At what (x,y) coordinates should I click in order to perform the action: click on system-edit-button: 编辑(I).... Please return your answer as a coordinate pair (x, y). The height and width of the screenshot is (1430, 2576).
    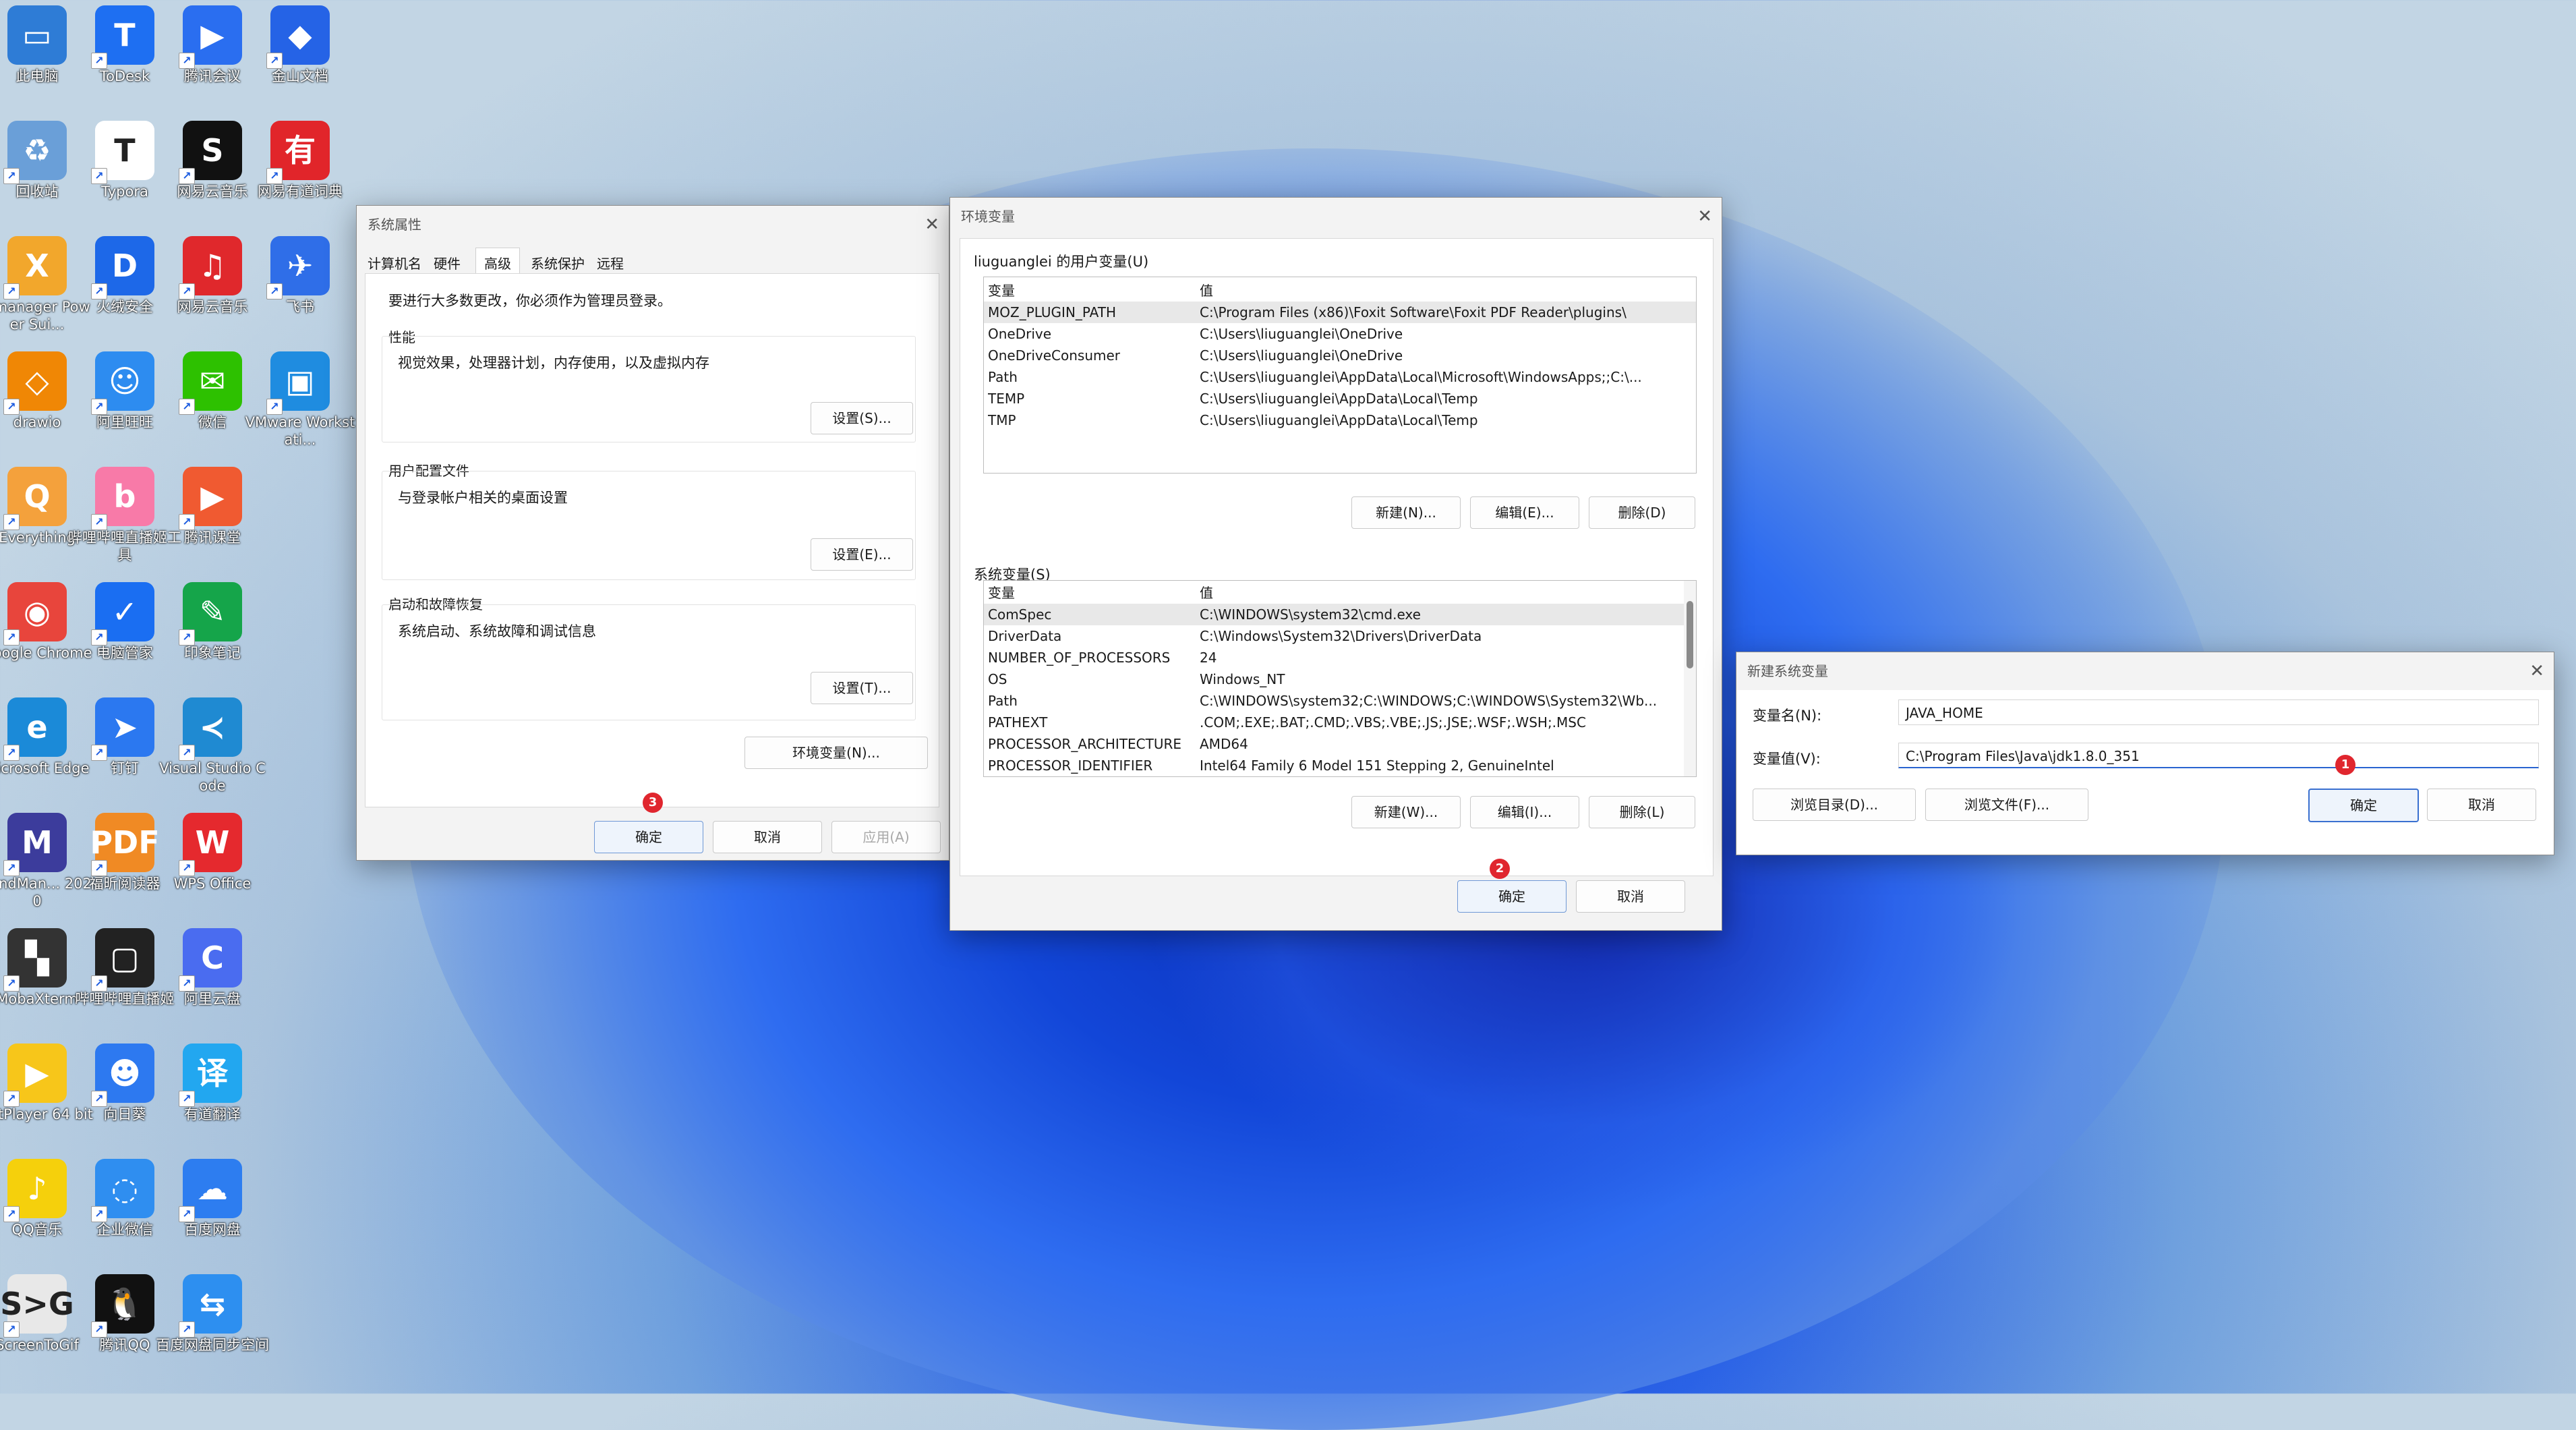
    Looking at the image, I should click on (1524, 812).